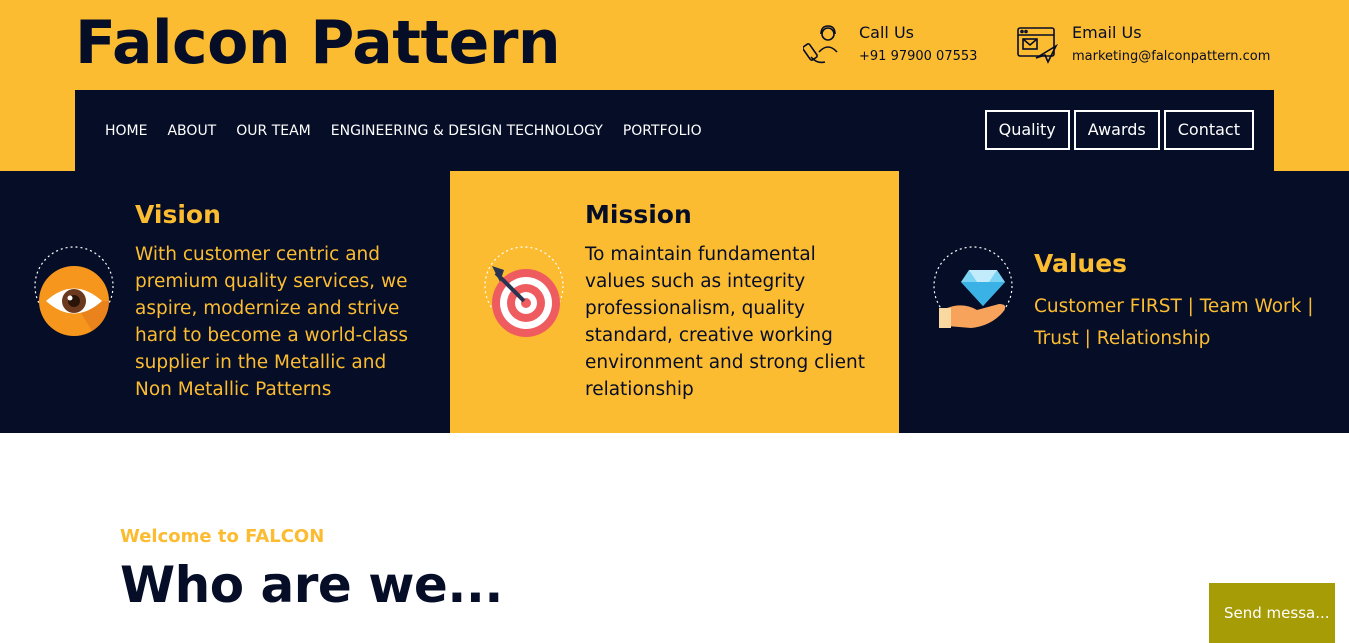  What do you see at coordinates (890, 45) in the screenshot?
I see `call-us-block: Call Us +91 97900 07553` at bounding box center [890, 45].